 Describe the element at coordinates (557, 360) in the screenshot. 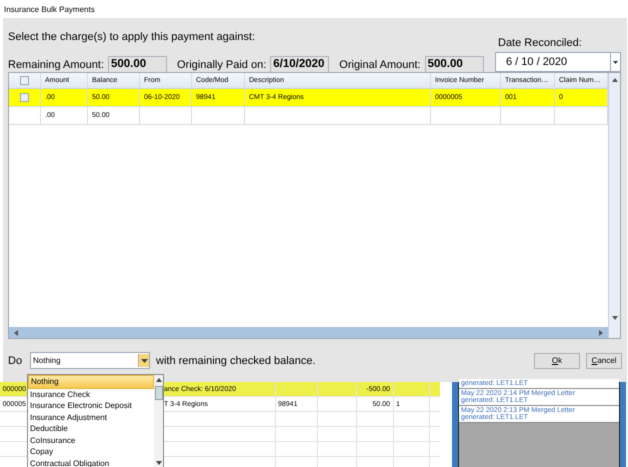

I see `dialog-button: Ok` at that location.